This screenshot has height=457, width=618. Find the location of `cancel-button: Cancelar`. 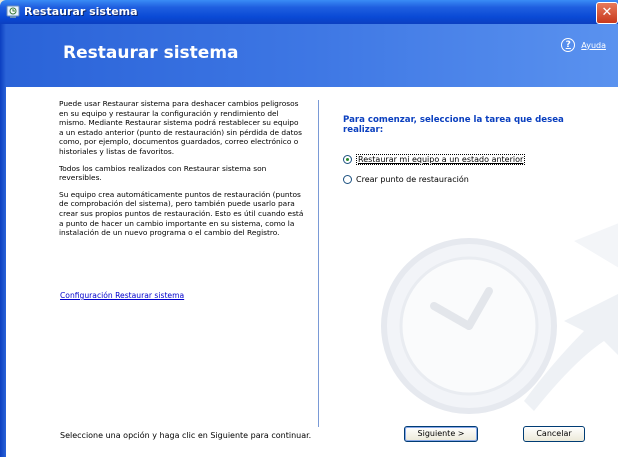

cancel-button: Cancelar is located at coordinates (554, 434).